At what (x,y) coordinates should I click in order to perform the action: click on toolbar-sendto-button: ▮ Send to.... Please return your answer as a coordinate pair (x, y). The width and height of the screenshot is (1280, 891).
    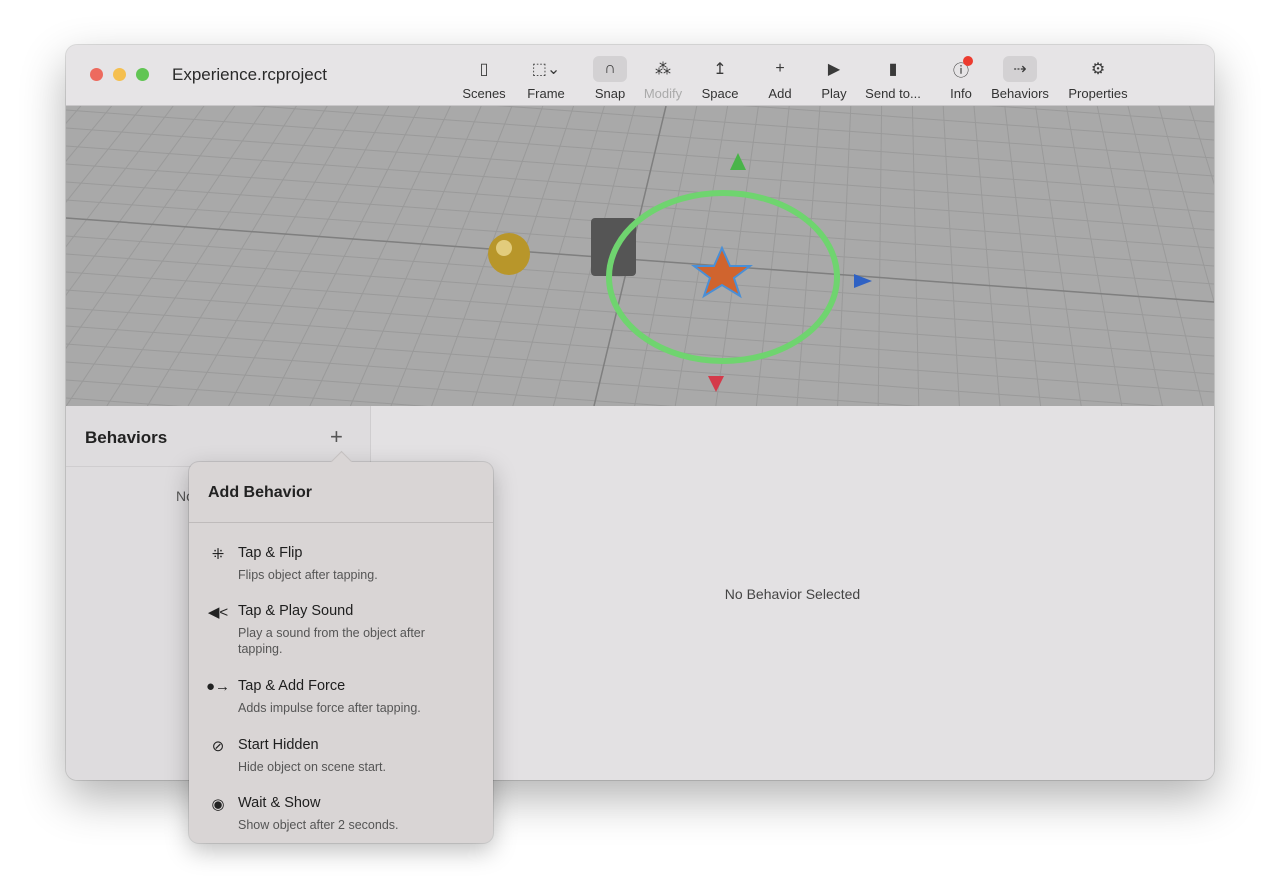
    Looking at the image, I should click on (893, 78).